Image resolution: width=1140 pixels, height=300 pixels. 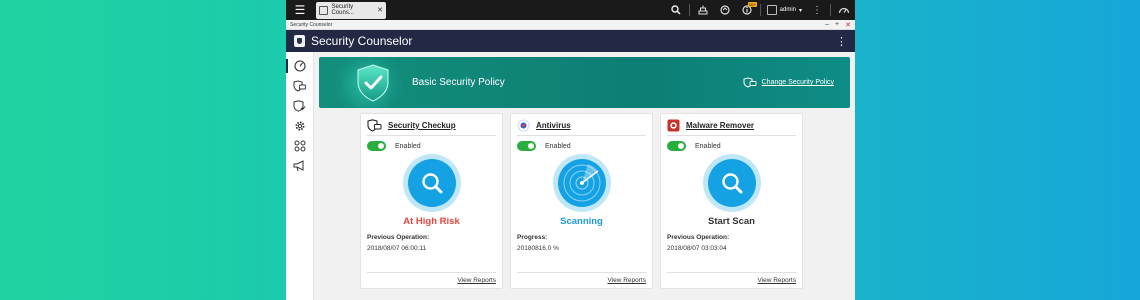 I want to click on megaphone-icon, so click(x=298, y=166).